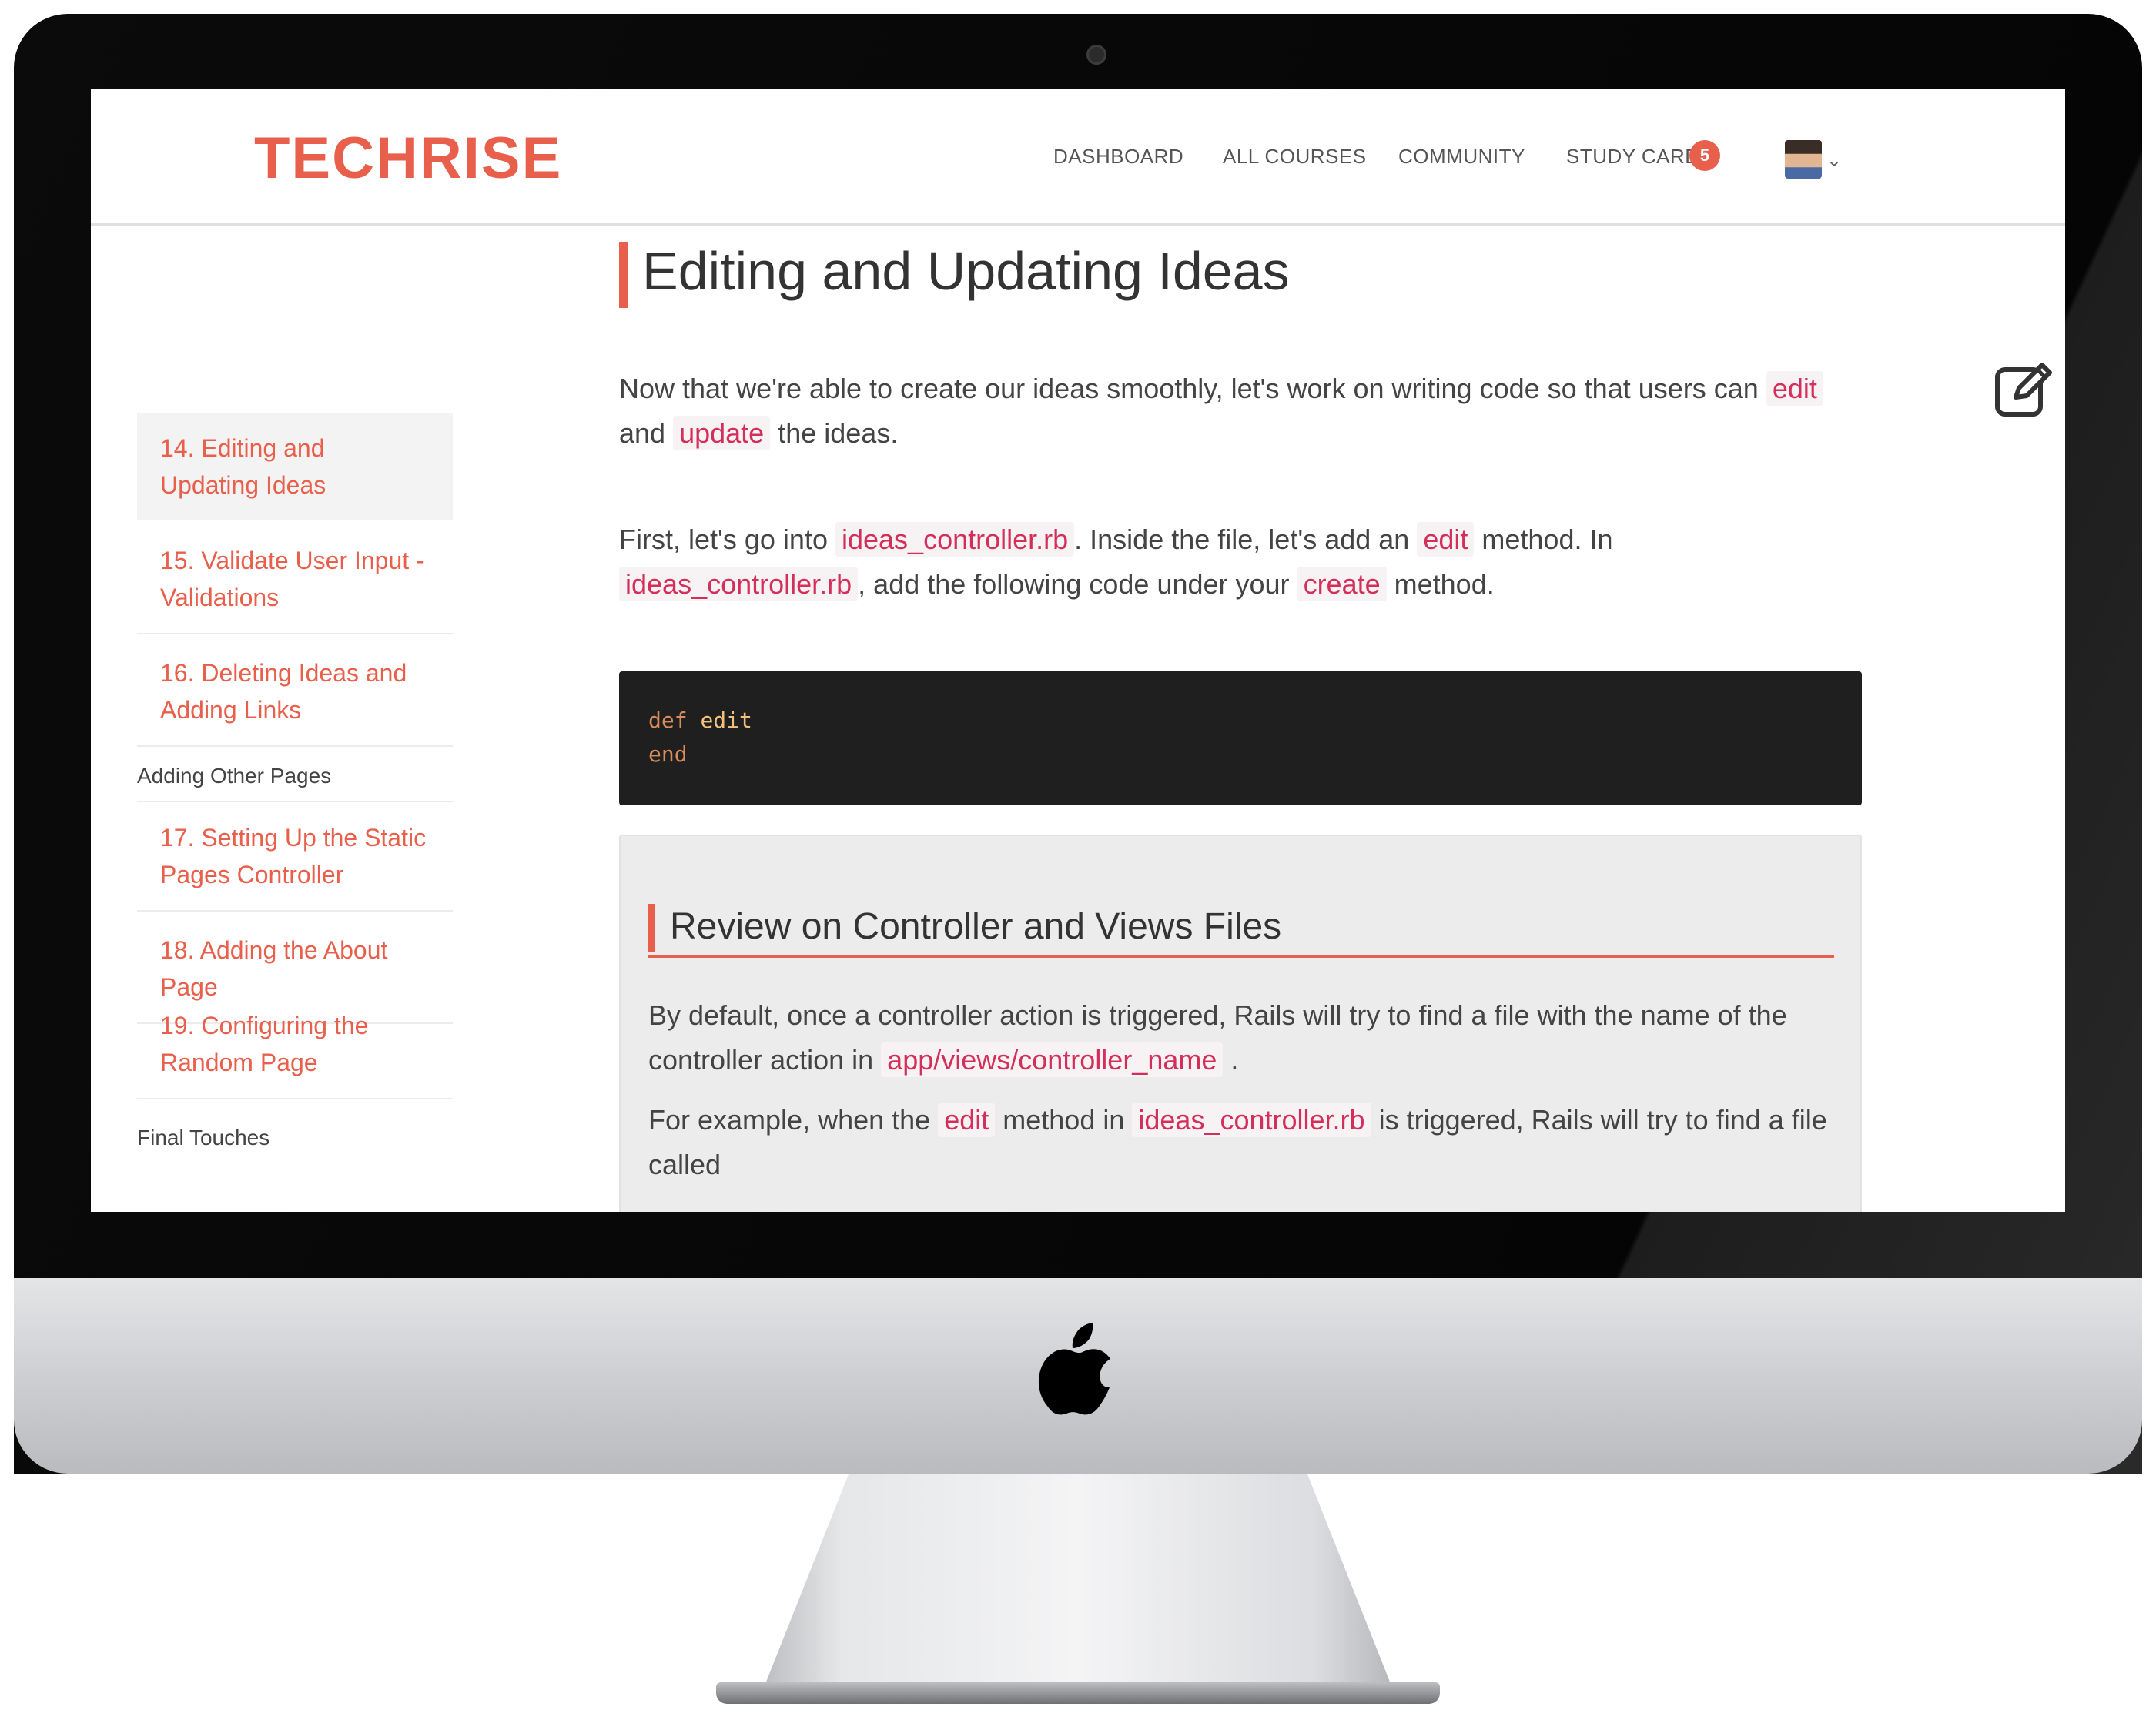 Image resolution: width=2156 pixels, height=1720 pixels. Describe the element at coordinates (1078, 1585) in the screenshot. I see `imac-stand` at that location.